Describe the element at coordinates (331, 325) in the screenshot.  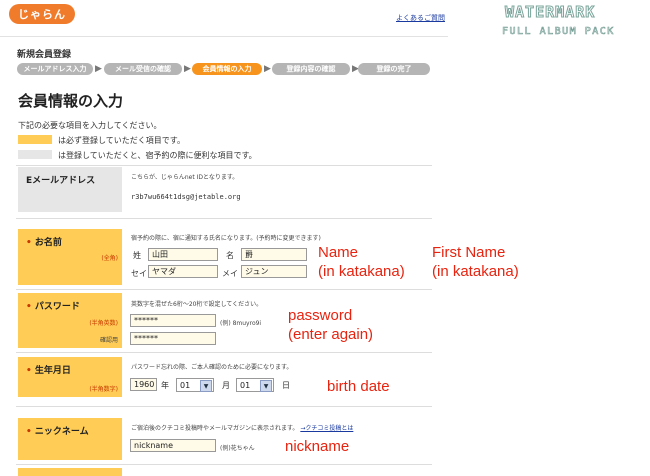
I see `annotation-password: password (enter again)` at that location.